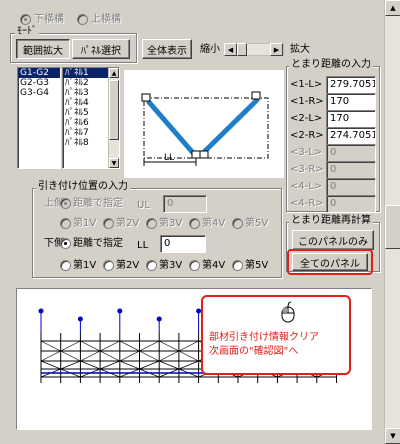 The width and height of the screenshot is (400, 444). What do you see at coordinates (351, 85) in the screenshot?
I see `stop-distance-input: 279.70514` at bounding box center [351, 85].